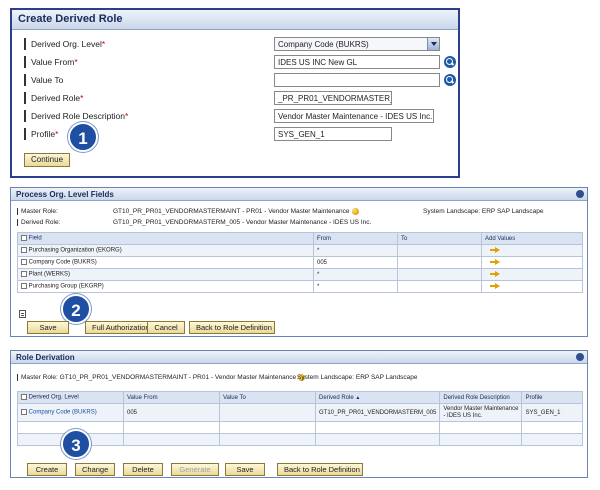 This screenshot has height=490, width=600. I want to click on value-from-input: IDES US INC New GL, so click(357, 62).